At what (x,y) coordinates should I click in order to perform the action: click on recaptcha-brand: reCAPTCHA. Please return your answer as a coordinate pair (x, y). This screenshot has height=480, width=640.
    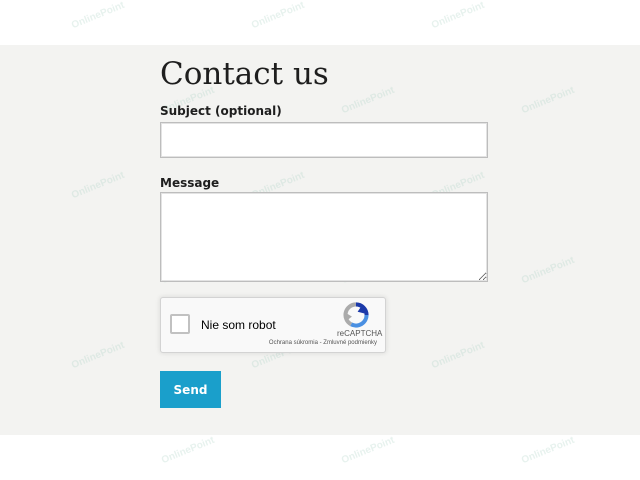
    Looking at the image, I should click on (360, 333).